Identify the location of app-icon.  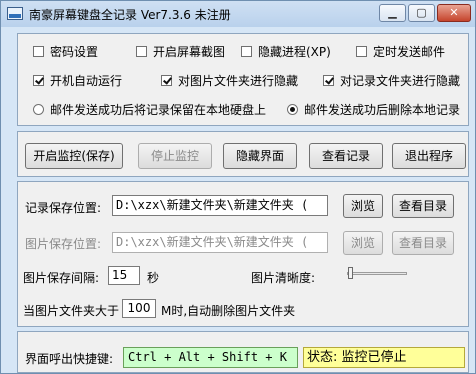
(15, 13).